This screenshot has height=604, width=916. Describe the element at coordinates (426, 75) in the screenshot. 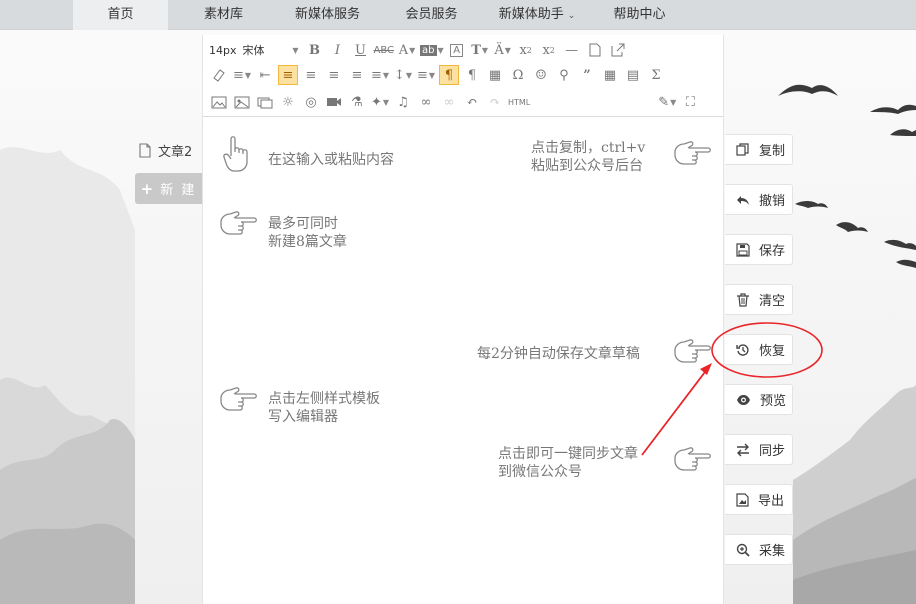

I see `paragraph-spacing-icon: ≡ ▼` at that location.